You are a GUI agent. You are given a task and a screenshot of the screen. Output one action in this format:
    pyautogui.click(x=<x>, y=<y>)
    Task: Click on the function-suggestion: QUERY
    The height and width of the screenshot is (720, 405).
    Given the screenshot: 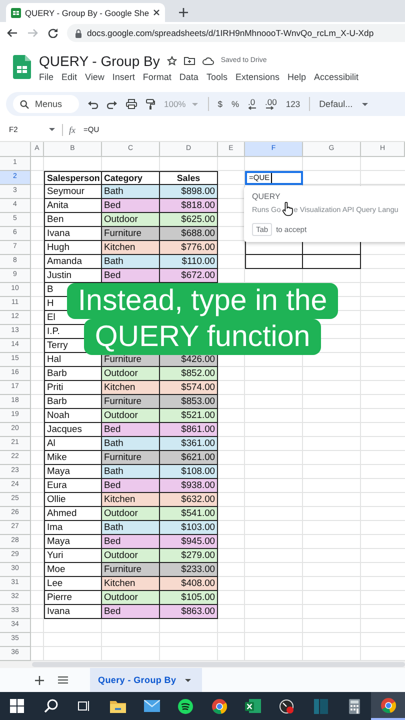 What is the action you would take?
    pyautogui.click(x=328, y=196)
    